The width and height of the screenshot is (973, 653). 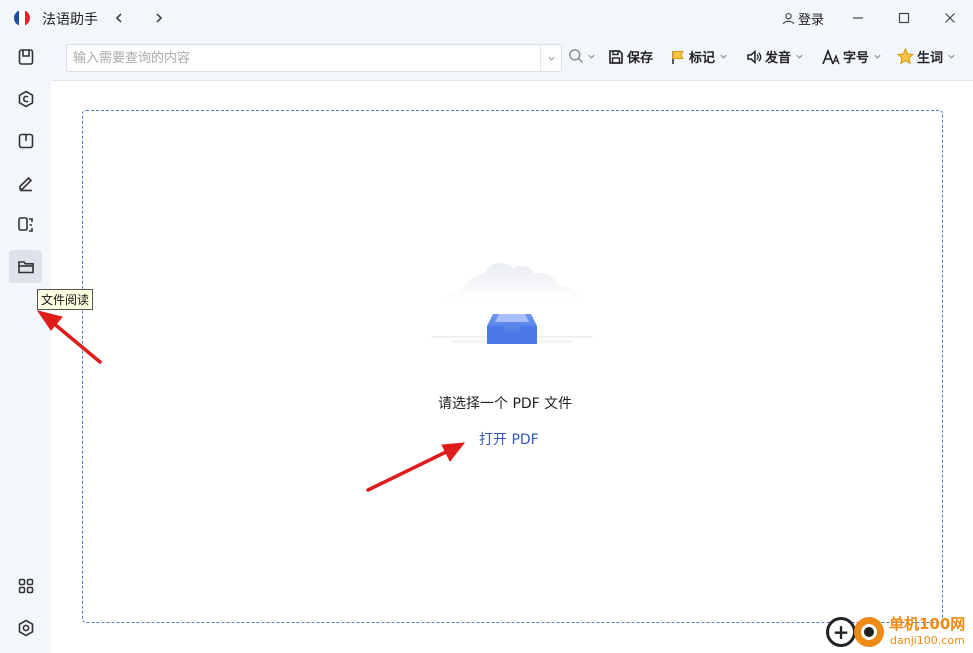 I want to click on dot-logo-icon, so click(x=869, y=632).